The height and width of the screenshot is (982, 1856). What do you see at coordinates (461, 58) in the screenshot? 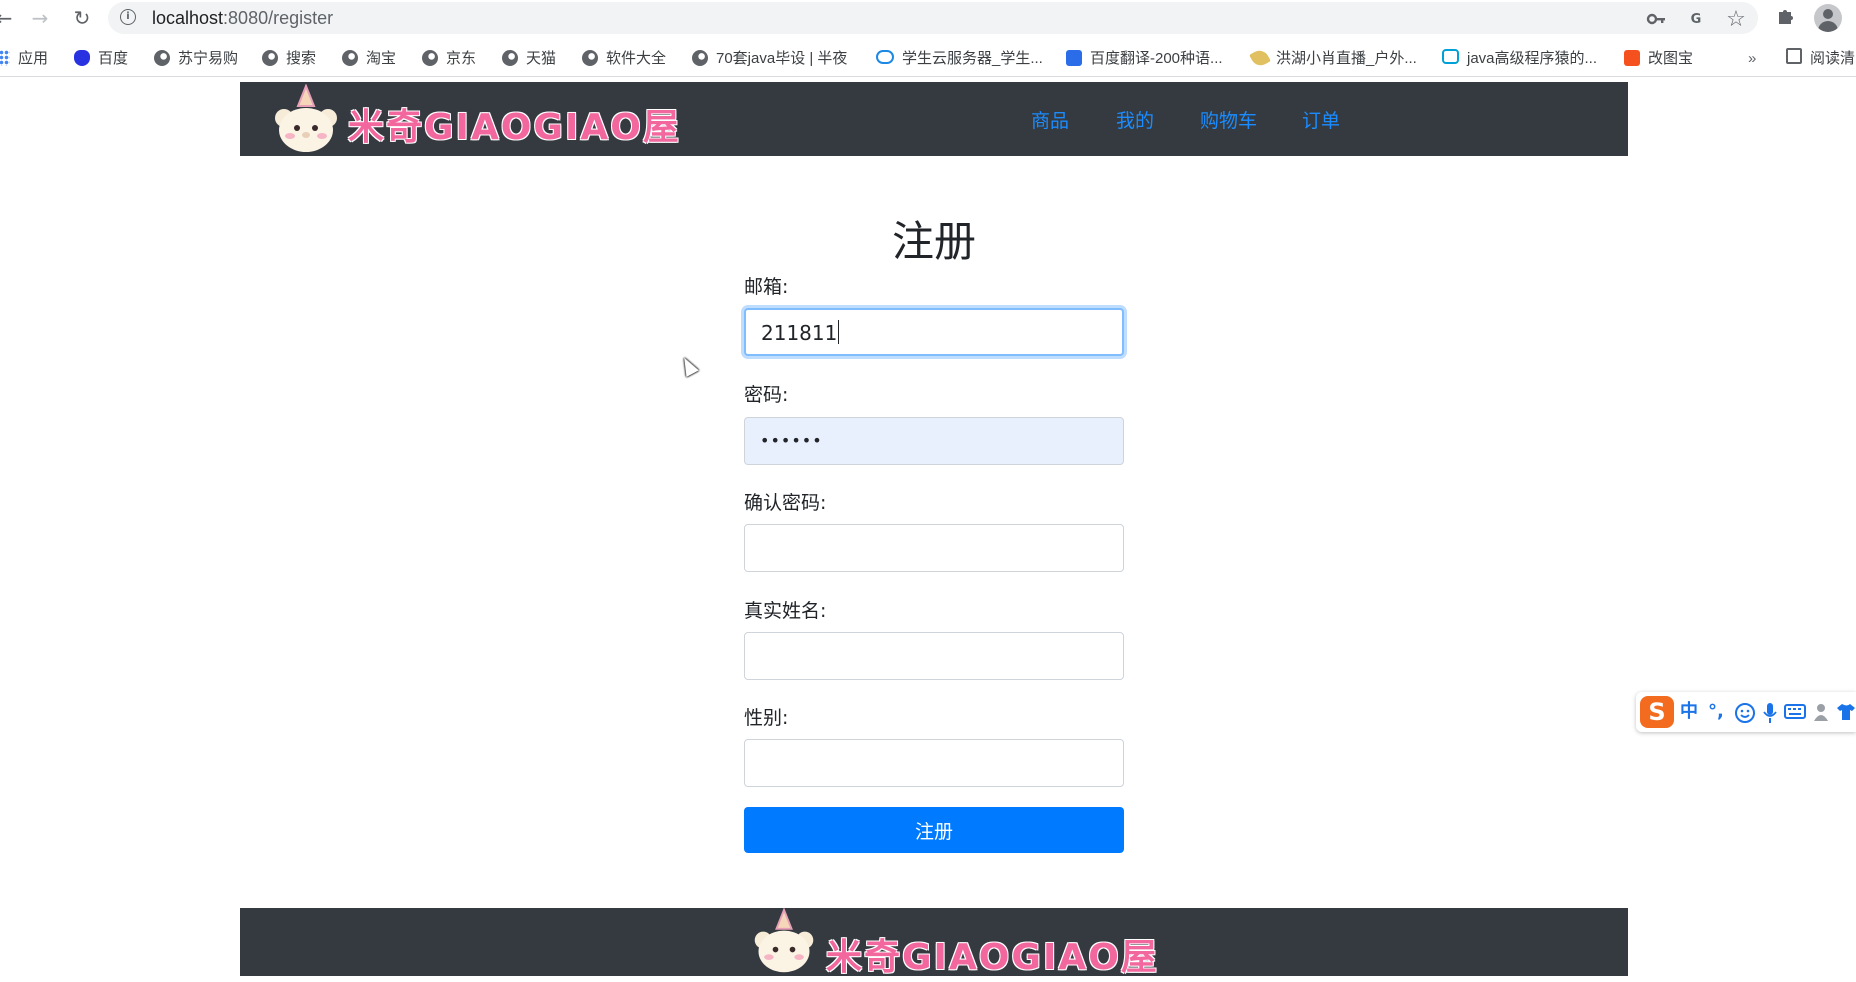
I see `bookmark-label: 京东` at bounding box center [461, 58].